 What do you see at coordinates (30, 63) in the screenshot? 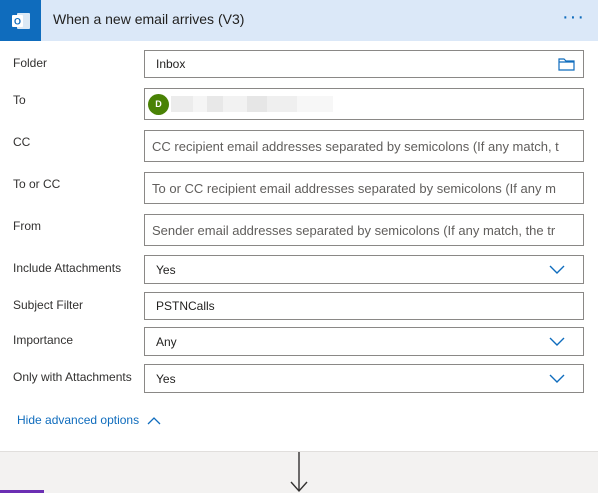
I see `folder-label: Folder` at bounding box center [30, 63].